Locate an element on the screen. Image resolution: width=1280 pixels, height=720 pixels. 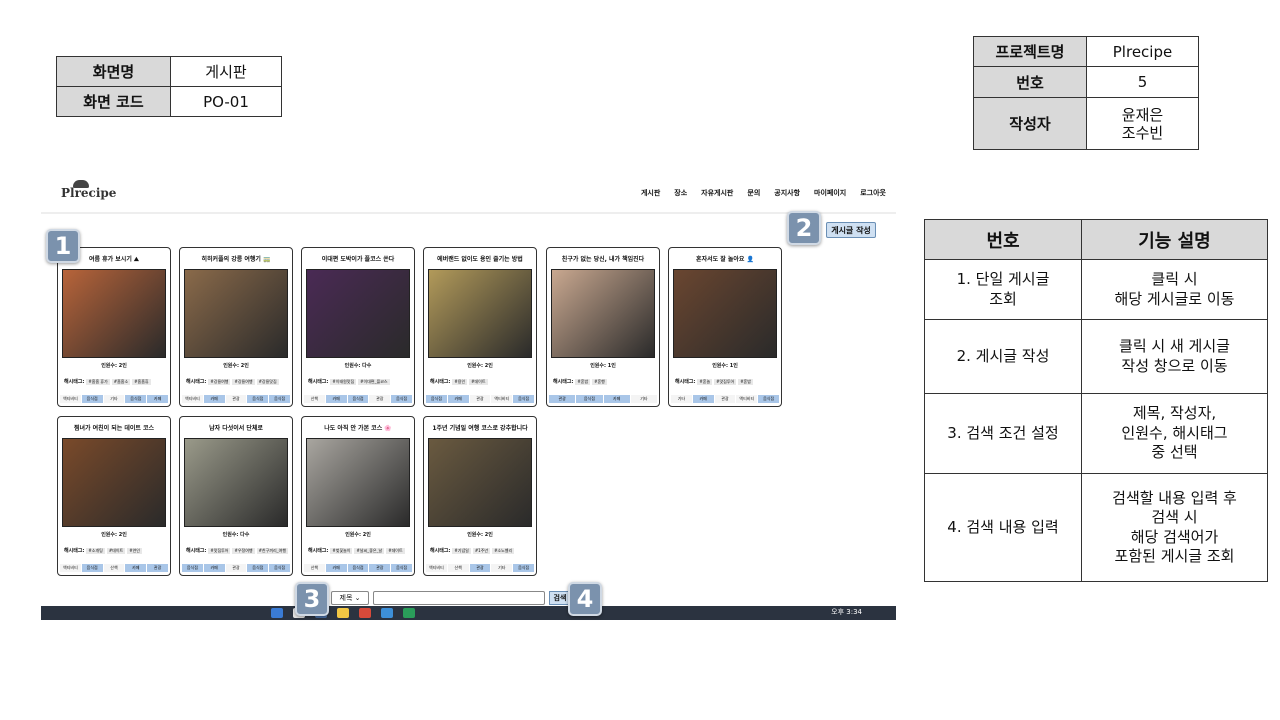
logo: Plrecipe is located at coordinates (88, 190).